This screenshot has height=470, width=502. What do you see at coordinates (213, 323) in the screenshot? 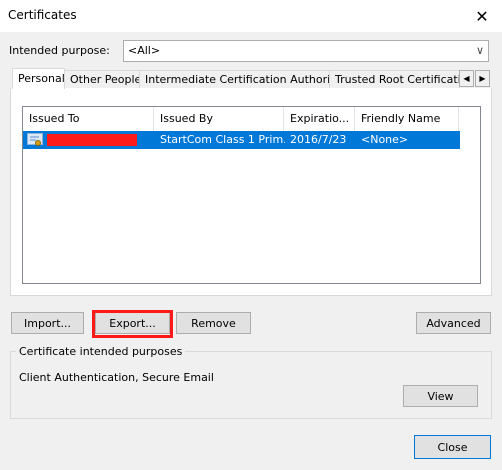
I see `remove-button: Remove` at bounding box center [213, 323].